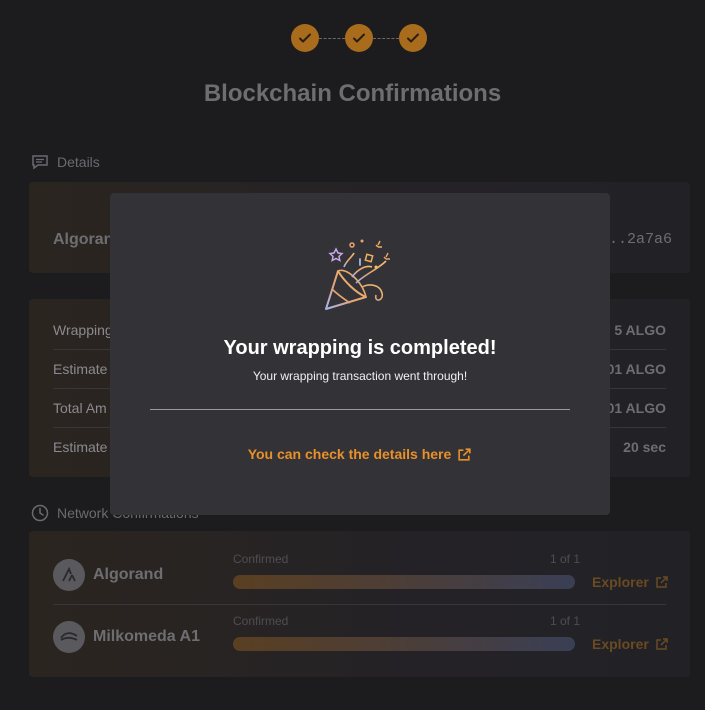 This screenshot has width=705, height=710. What do you see at coordinates (360, 409) in the screenshot?
I see `modal-divider` at bounding box center [360, 409].